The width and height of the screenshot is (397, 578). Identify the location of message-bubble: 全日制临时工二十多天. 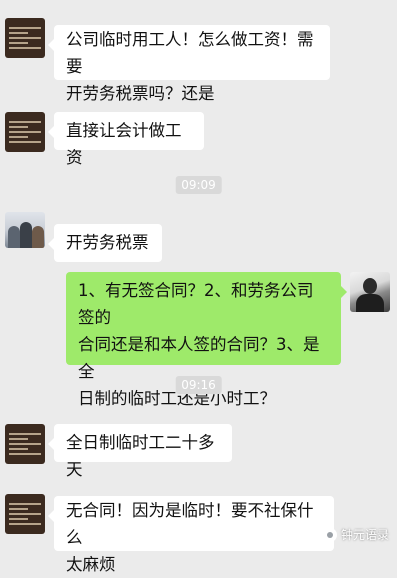
(140, 451).